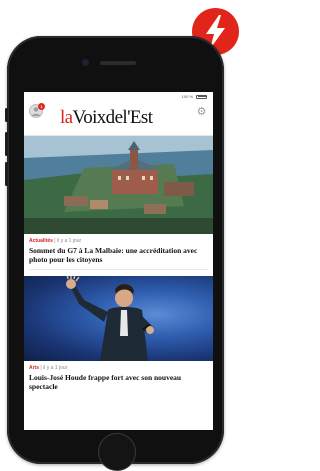 This screenshot has width=320, height=471. What do you see at coordinates (201, 112) in the screenshot?
I see `gear-icon: ⚙` at bounding box center [201, 112].